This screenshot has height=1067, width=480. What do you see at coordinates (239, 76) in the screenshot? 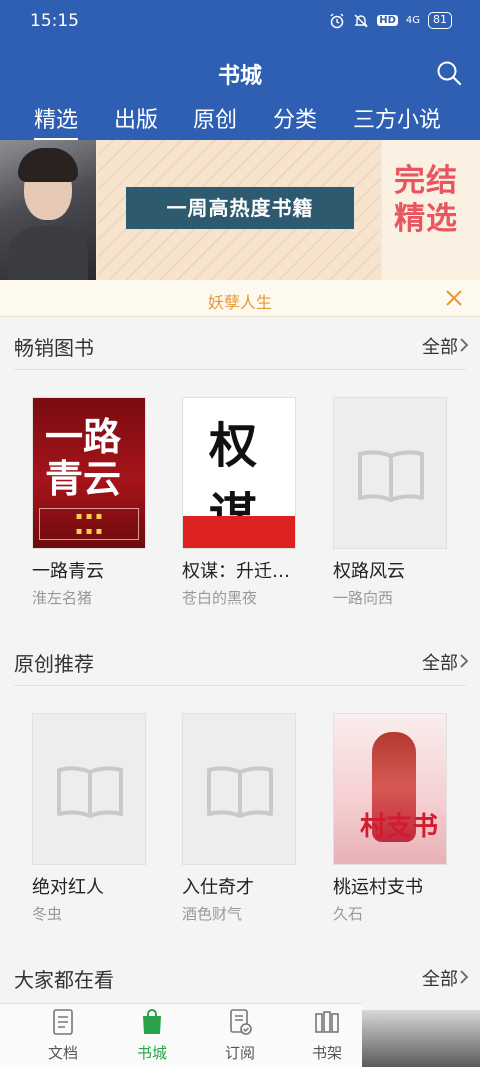
I see `page-title: 书城` at bounding box center [239, 76].